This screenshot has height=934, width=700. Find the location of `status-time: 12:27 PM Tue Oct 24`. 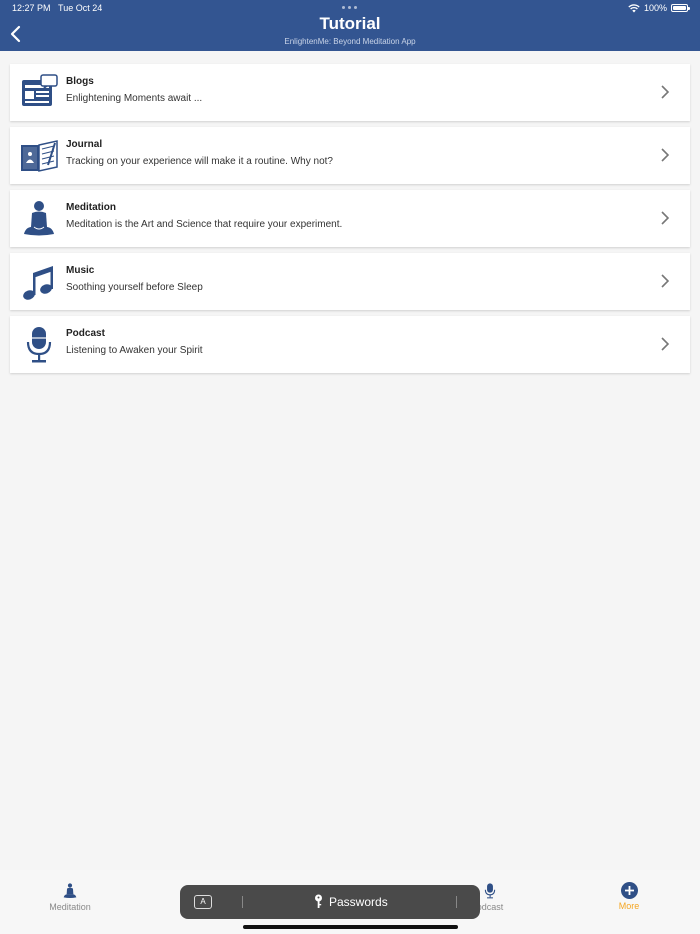

status-time: 12:27 PM Tue Oct 24 is located at coordinates (57, 8).